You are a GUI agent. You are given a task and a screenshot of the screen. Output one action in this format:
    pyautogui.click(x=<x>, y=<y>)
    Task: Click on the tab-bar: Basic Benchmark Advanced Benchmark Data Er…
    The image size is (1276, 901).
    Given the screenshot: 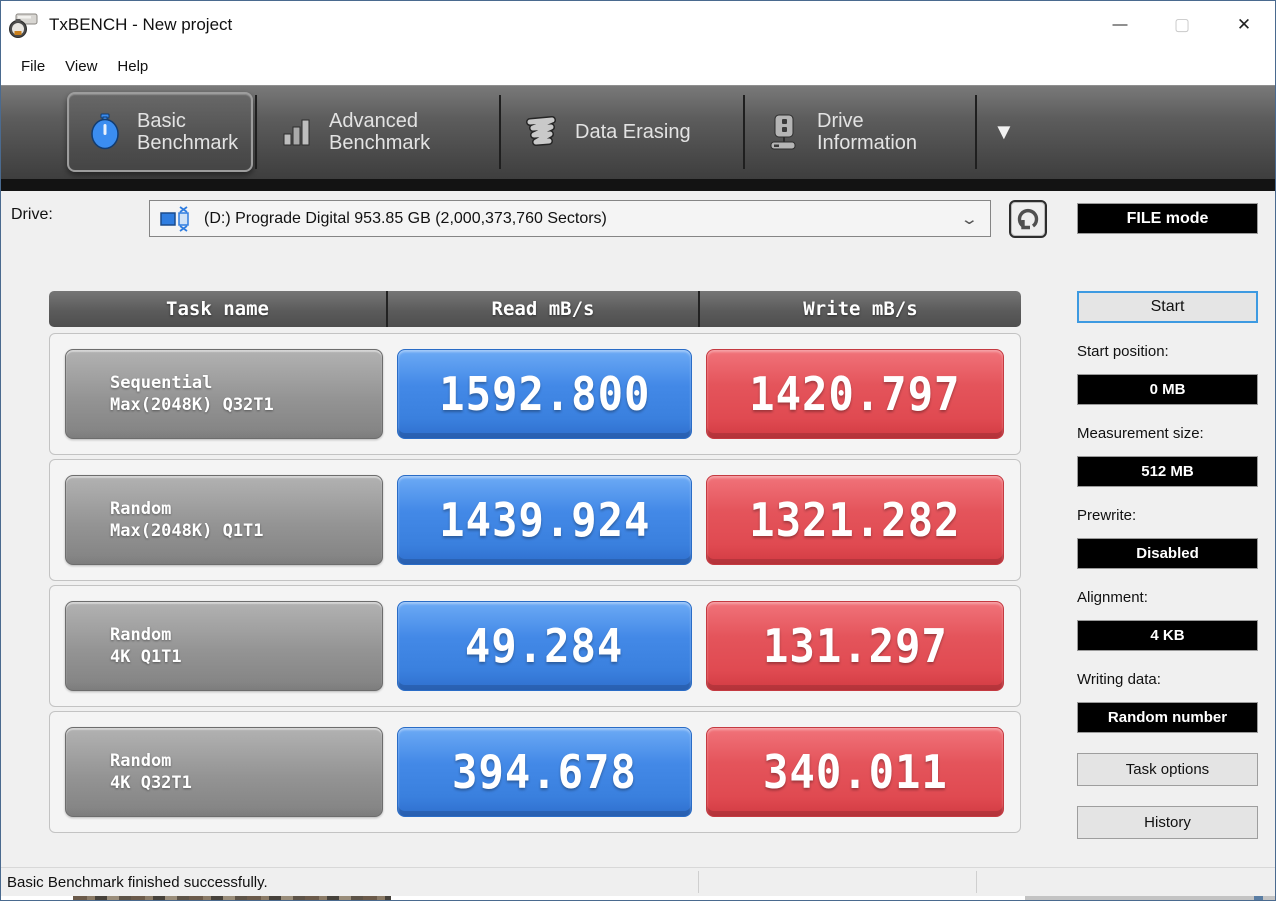 What is the action you would take?
    pyautogui.click(x=638, y=132)
    